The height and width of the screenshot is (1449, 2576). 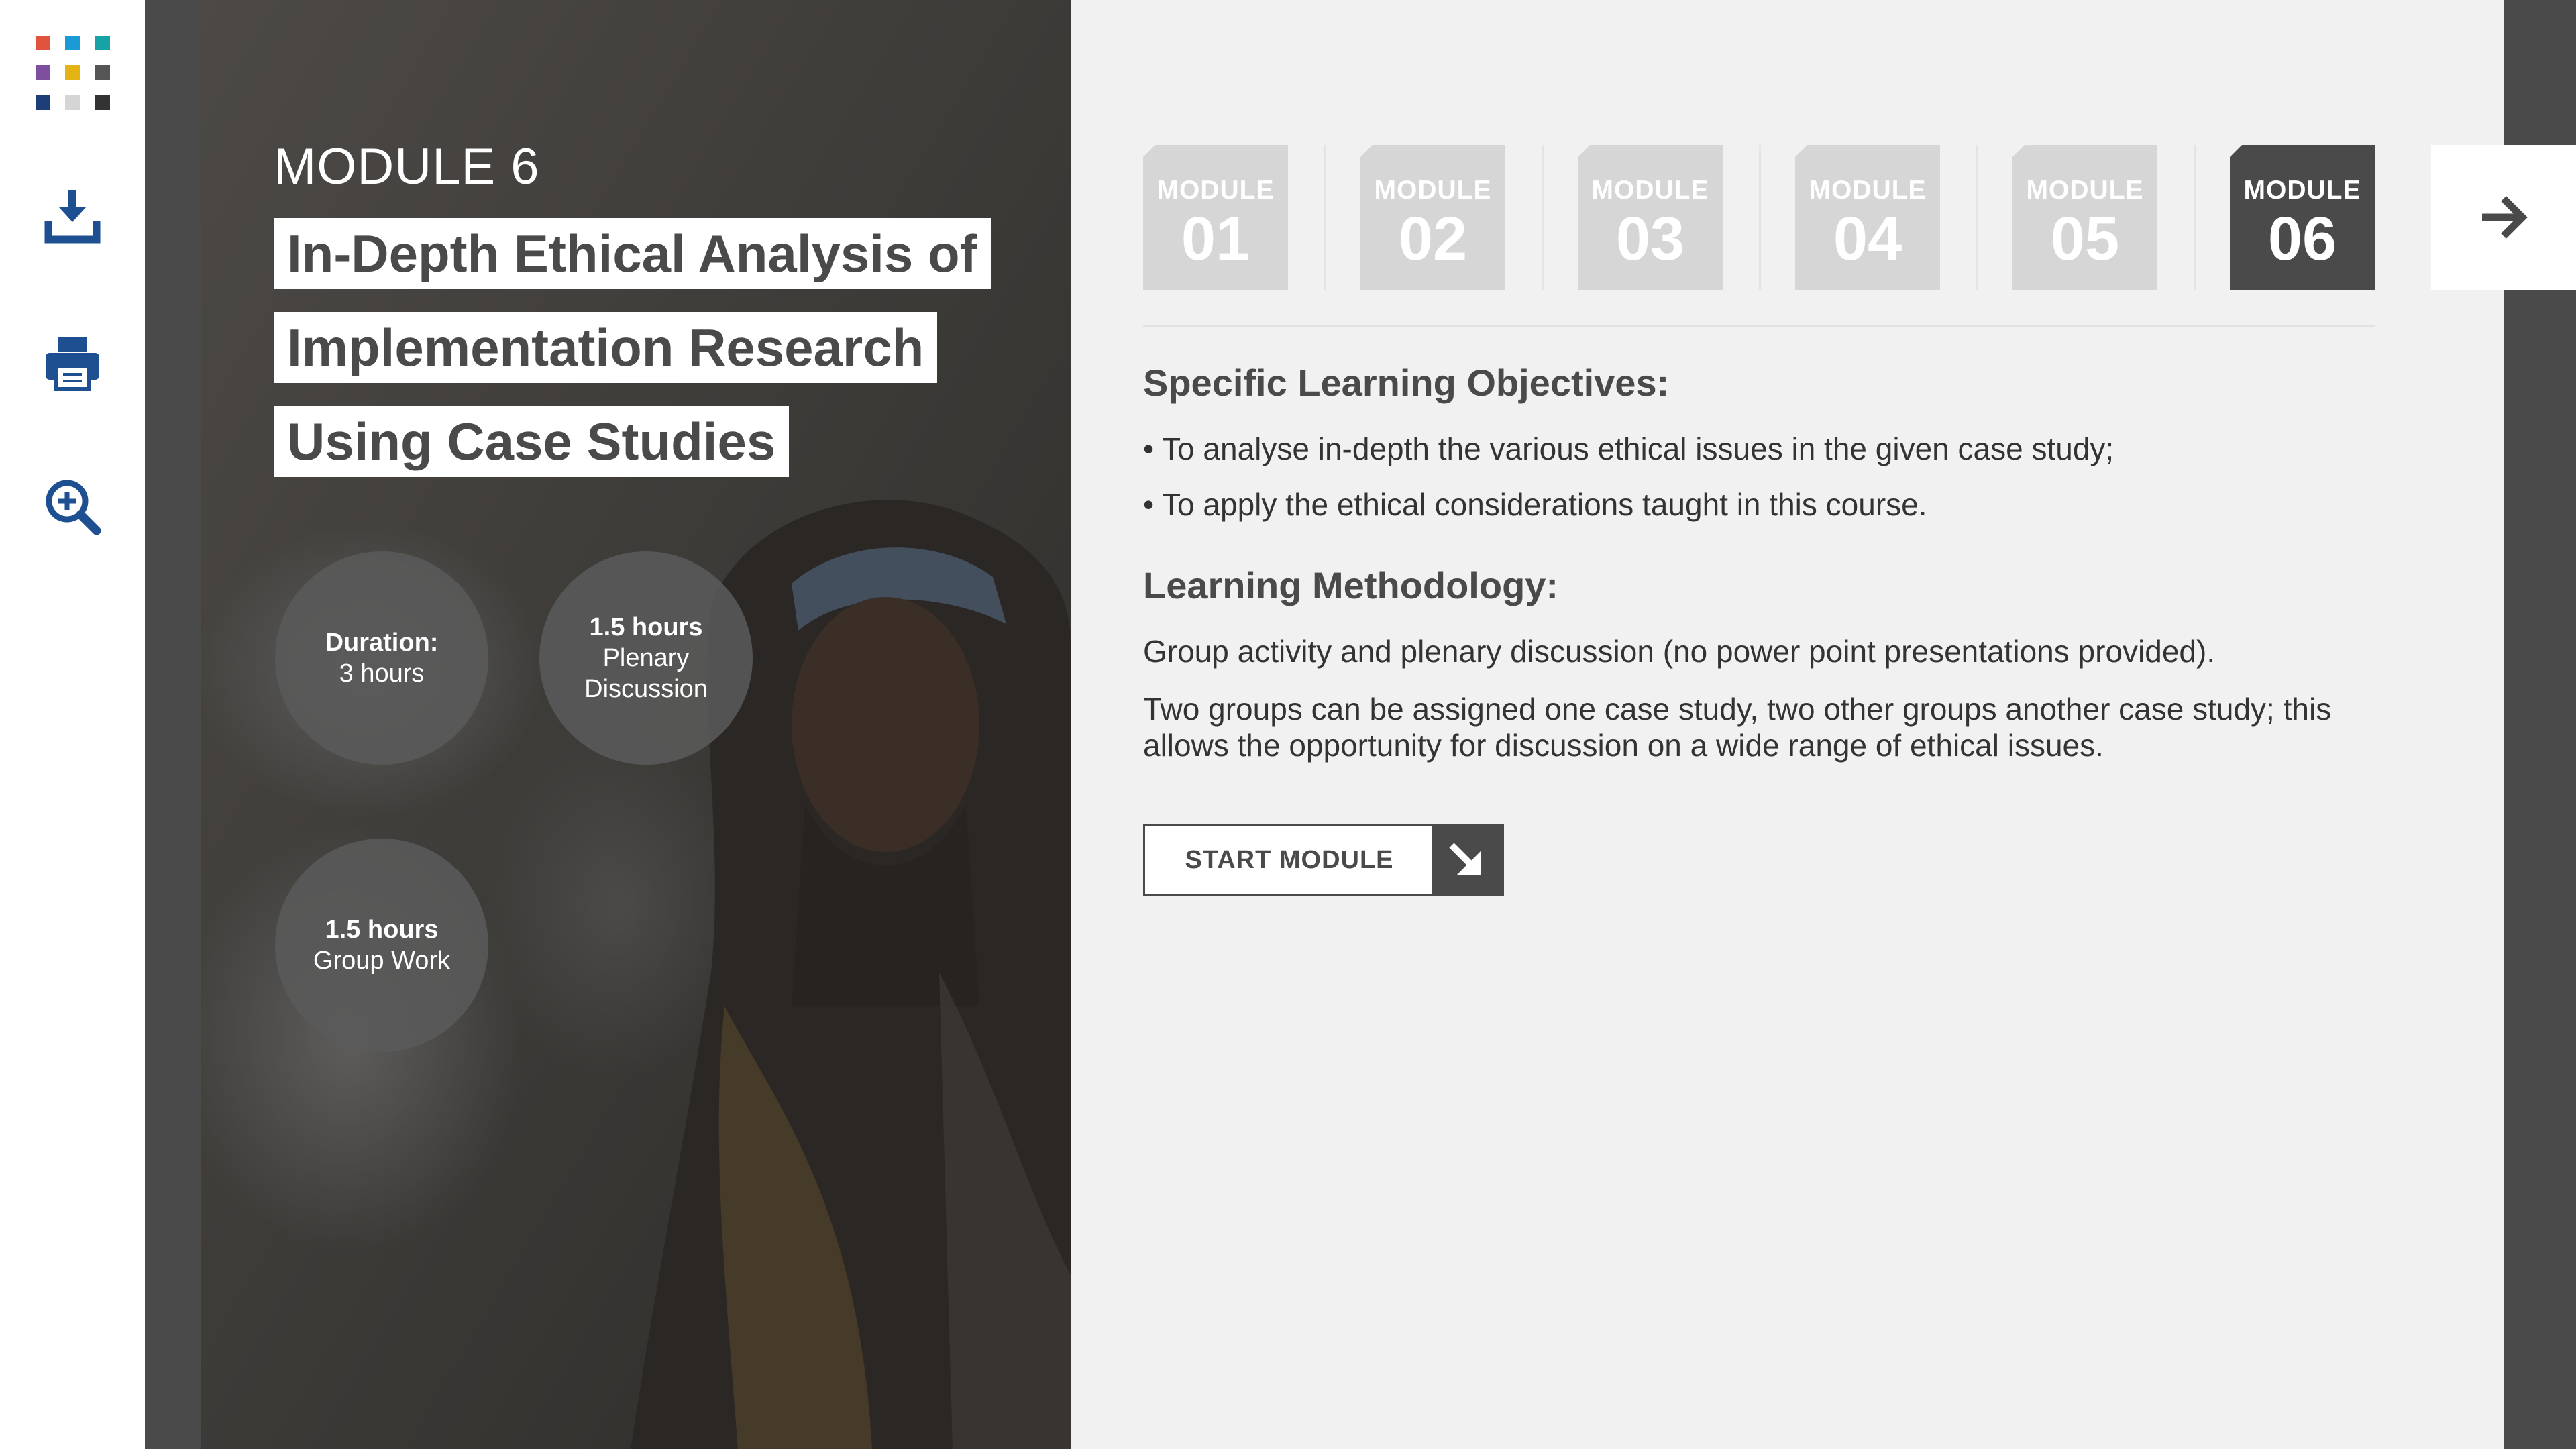 I want to click on arrow-down-right-icon, so click(x=1465, y=859).